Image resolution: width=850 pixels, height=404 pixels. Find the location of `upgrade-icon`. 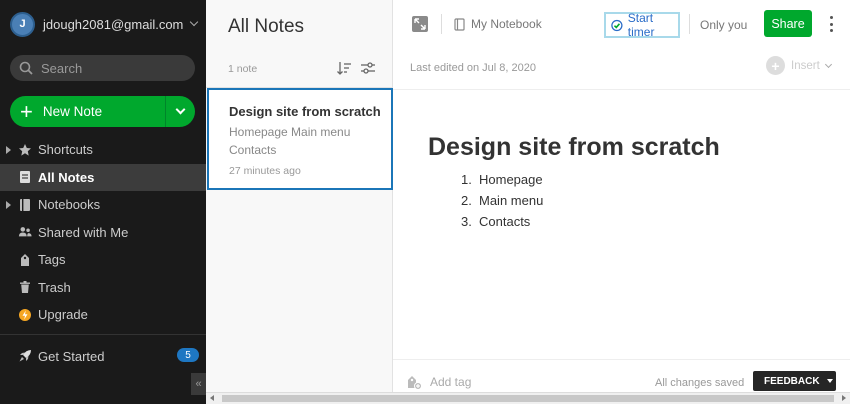

upgrade-icon is located at coordinates (25, 315).